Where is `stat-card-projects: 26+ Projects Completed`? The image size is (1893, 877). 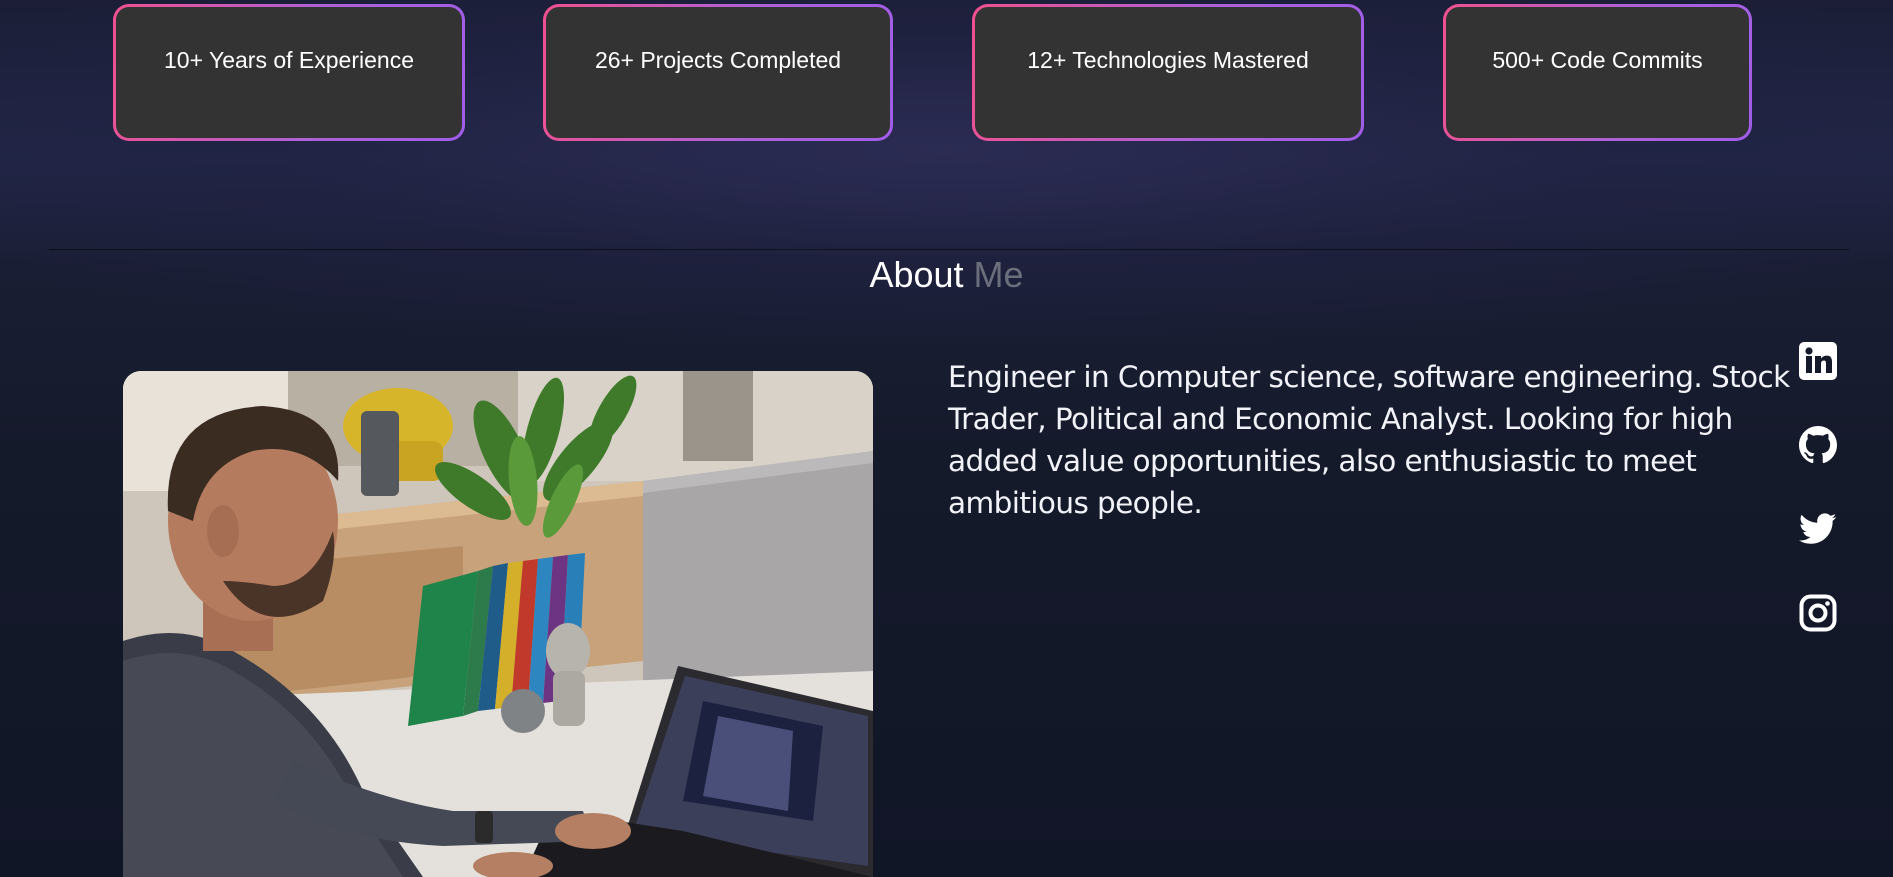 stat-card-projects: 26+ Projects Completed is located at coordinates (718, 72).